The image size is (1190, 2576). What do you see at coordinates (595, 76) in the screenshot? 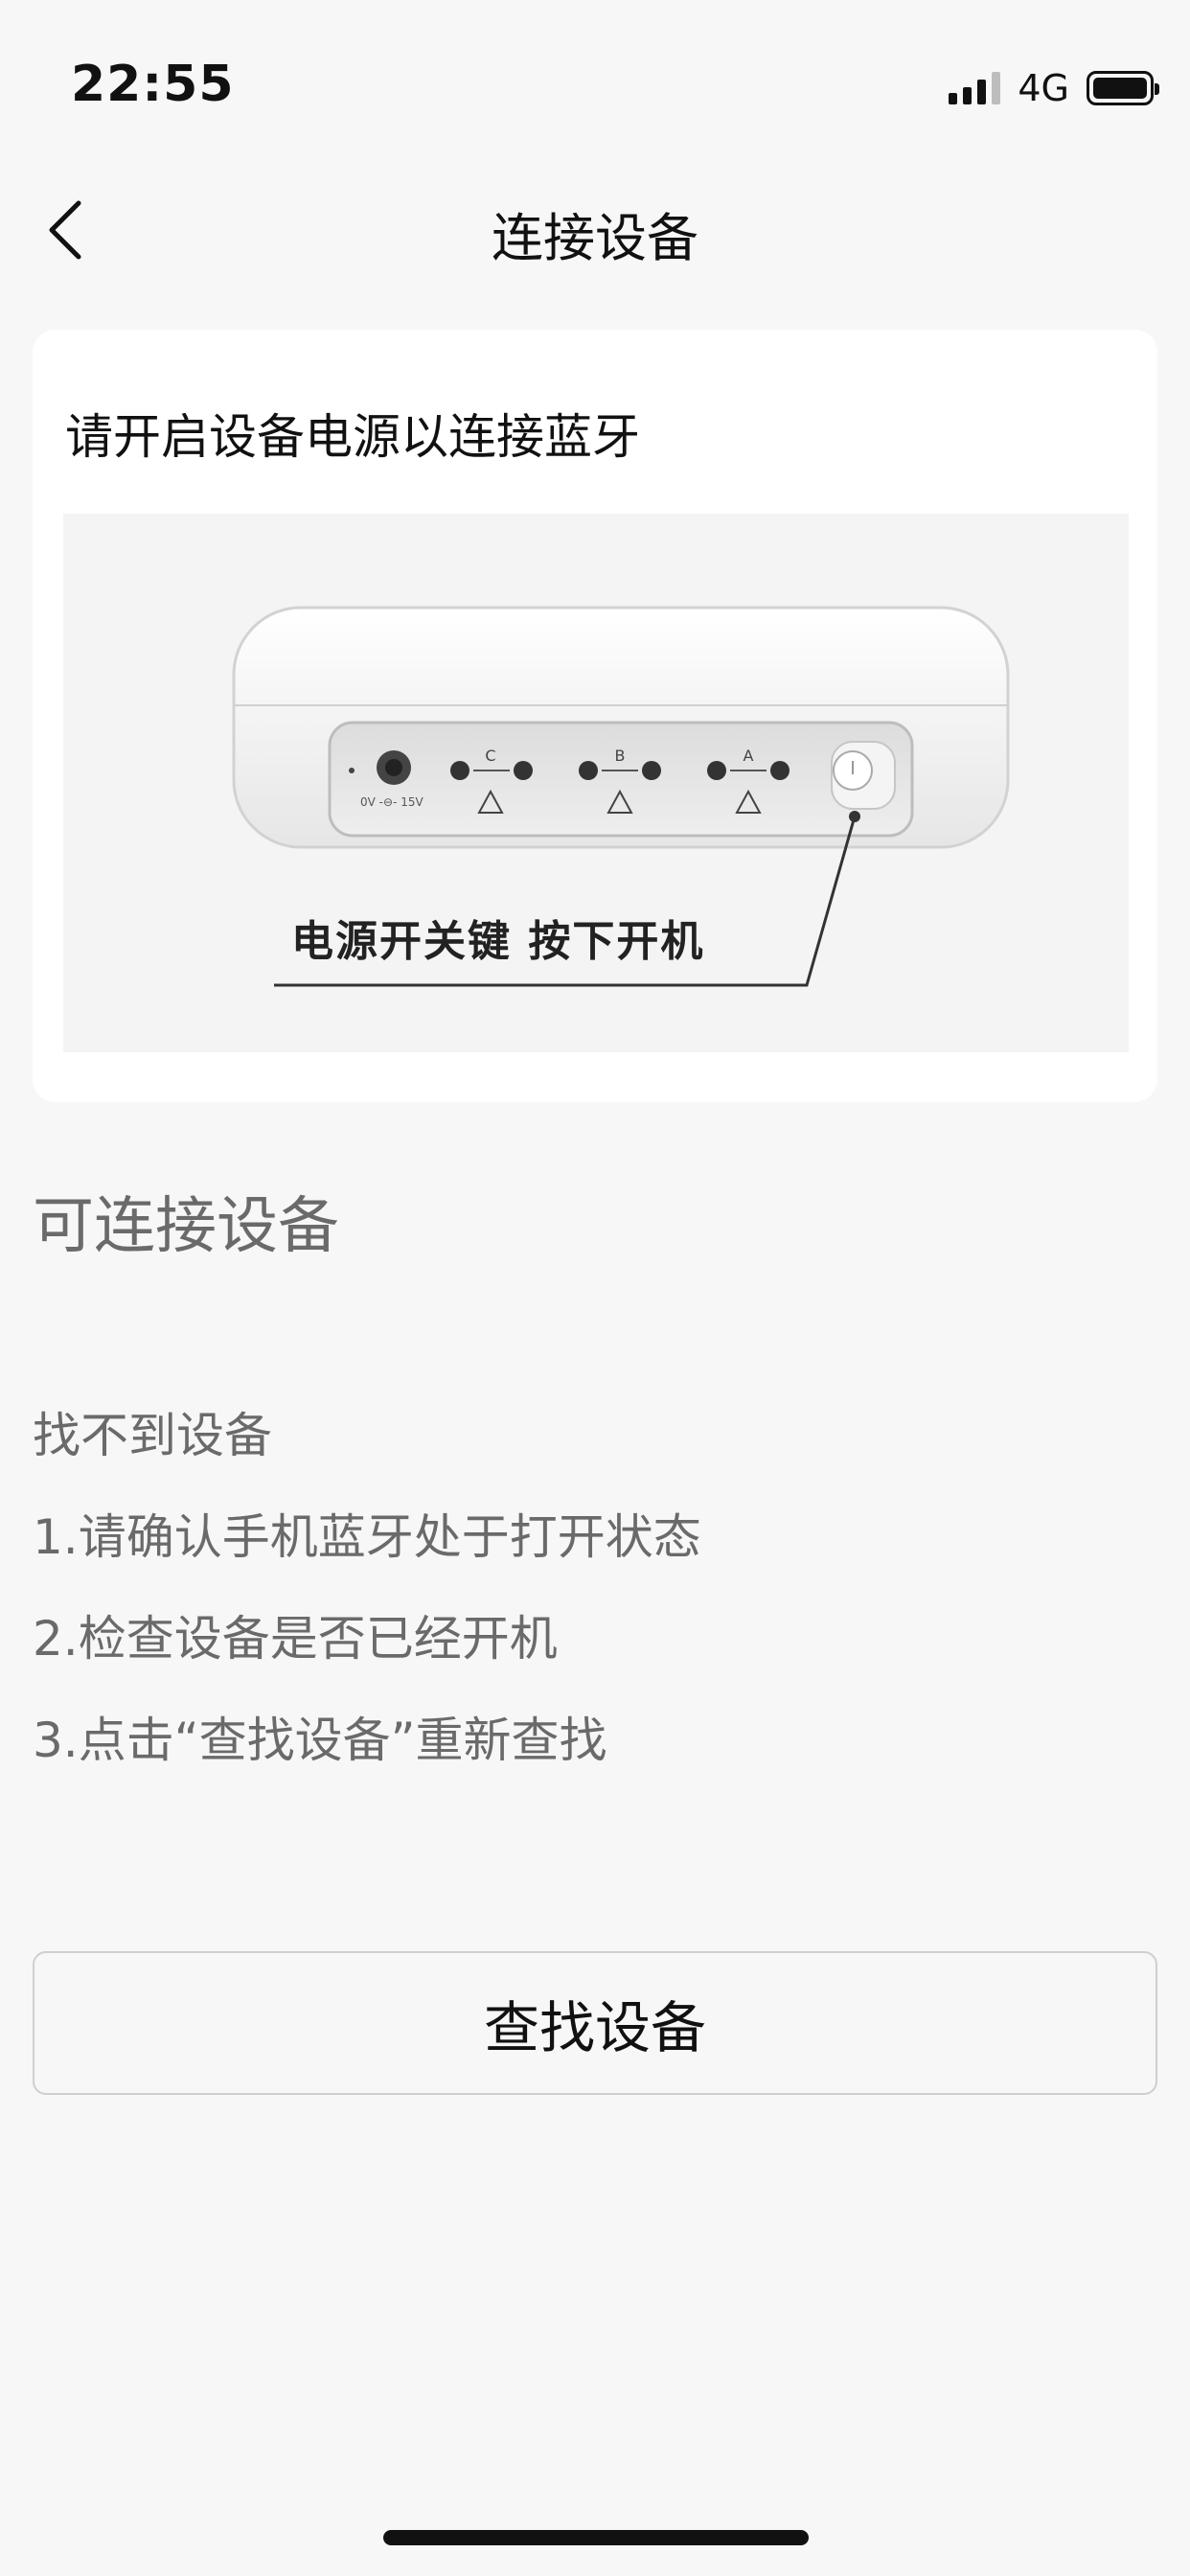
I see `status-bar: 22:55 4G` at bounding box center [595, 76].